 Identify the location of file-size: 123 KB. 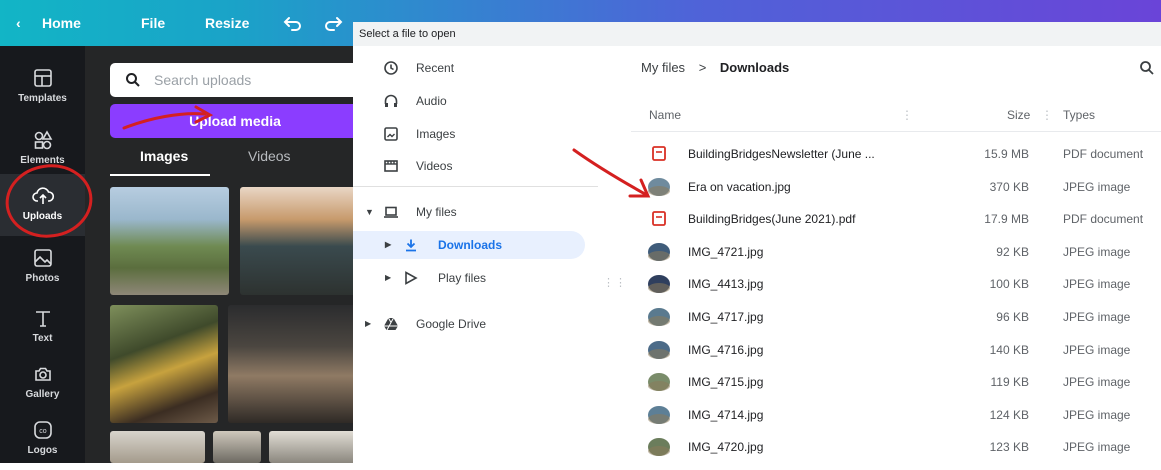
(1009, 447).